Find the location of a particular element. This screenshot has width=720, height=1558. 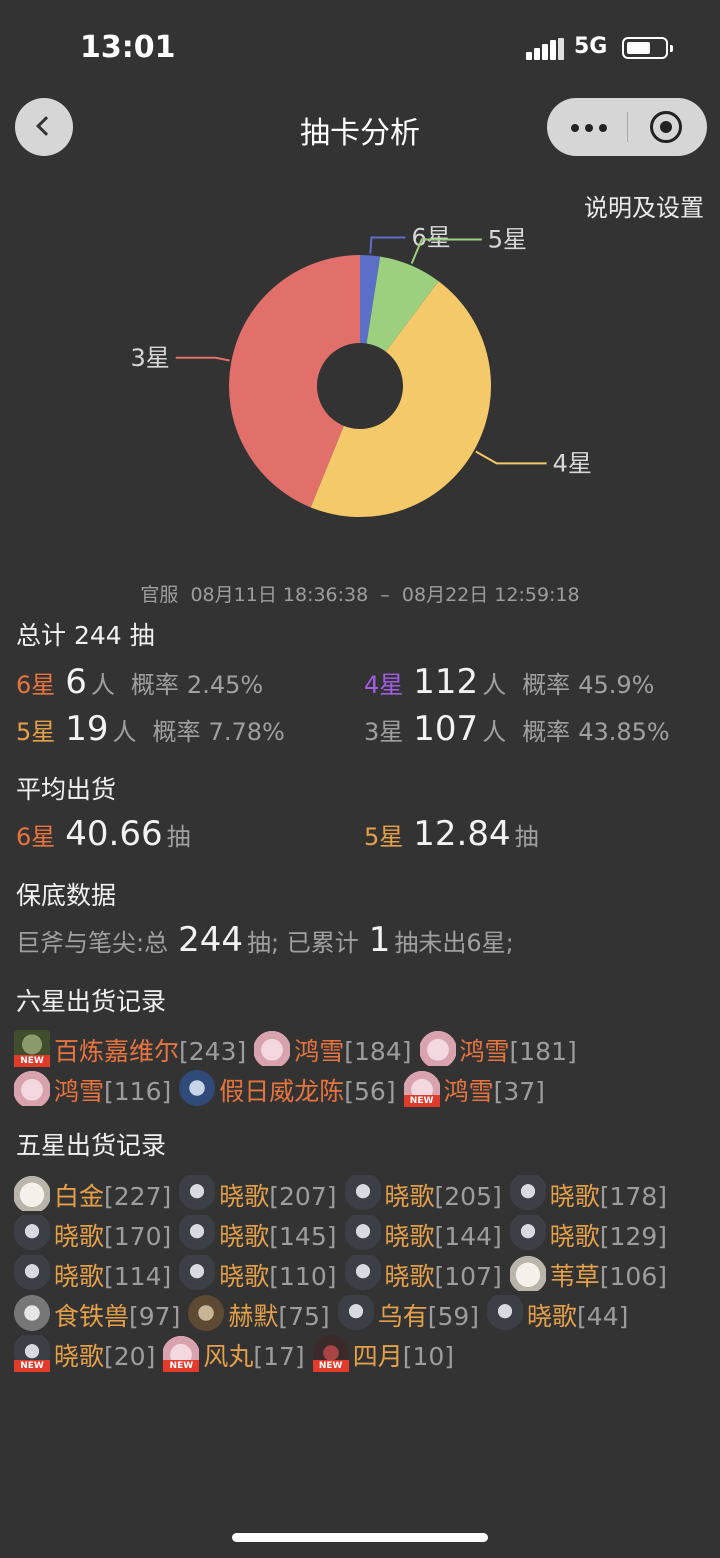

pity-tail-text: 抽未出6星; is located at coordinates (454, 943).